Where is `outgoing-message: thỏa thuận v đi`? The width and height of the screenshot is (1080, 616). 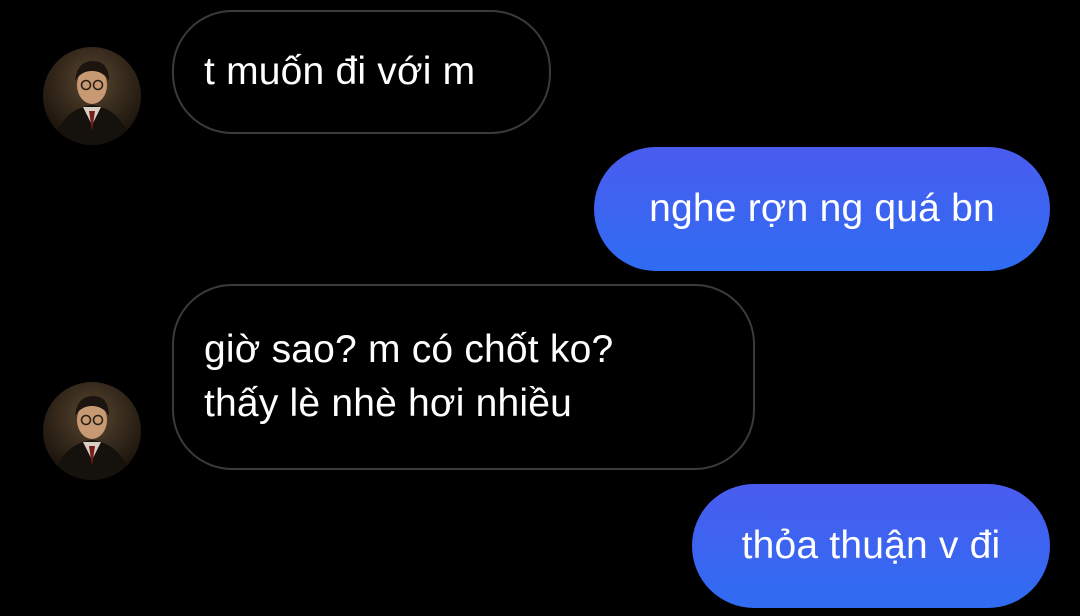 outgoing-message: thỏa thuận v đi is located at coordinates (871, 546).